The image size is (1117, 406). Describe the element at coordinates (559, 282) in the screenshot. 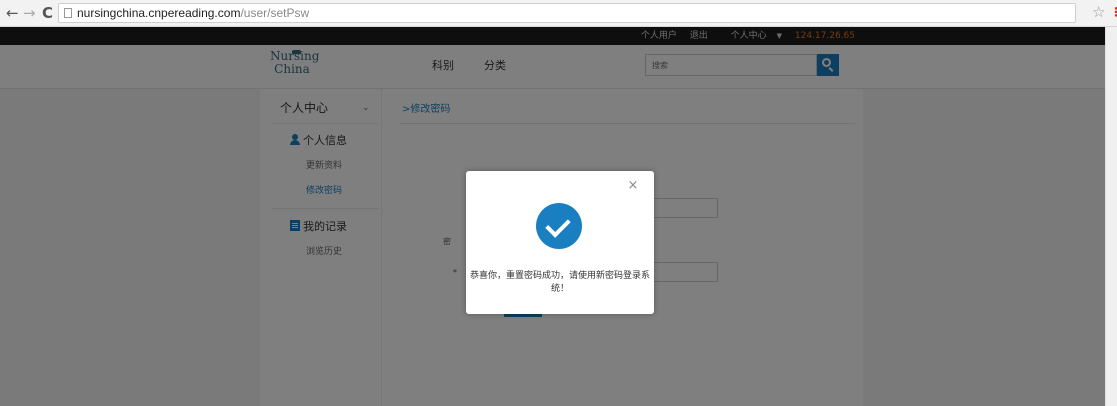

I see `success-message: 恭喜你，重置密码成功，请使用新密码登录系统！` at that location.